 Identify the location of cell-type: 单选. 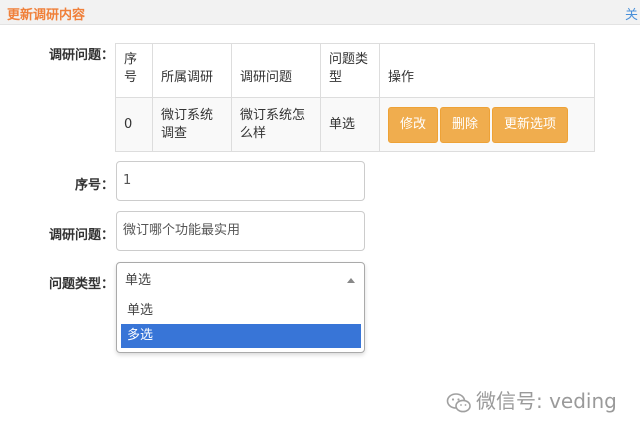
(350, 124).